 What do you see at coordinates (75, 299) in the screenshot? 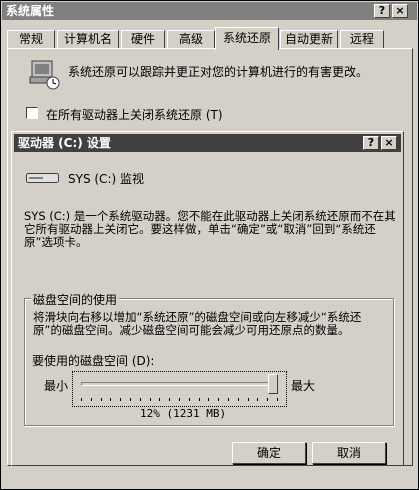
I see `group-title: 磁盘空间的使用` at bounding box center [75, 299].